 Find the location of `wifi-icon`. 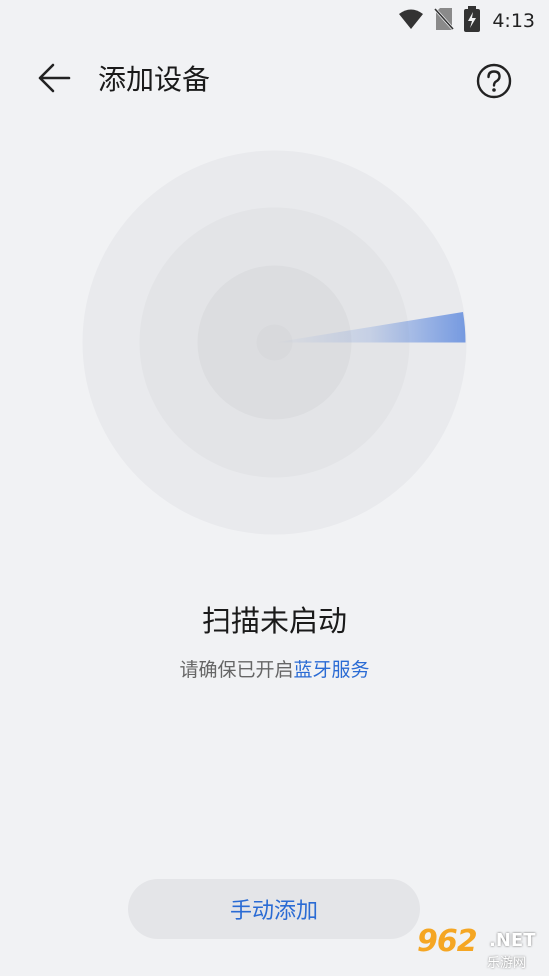

wifi-icon is located at coordinates (411, 21).